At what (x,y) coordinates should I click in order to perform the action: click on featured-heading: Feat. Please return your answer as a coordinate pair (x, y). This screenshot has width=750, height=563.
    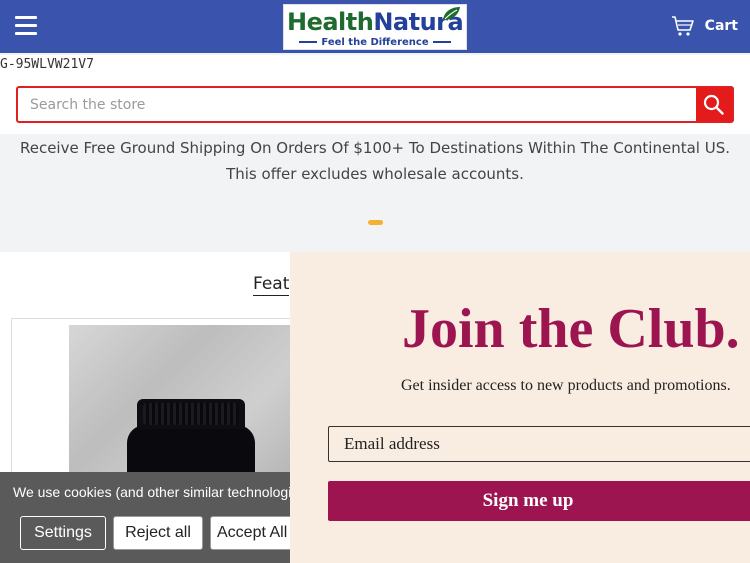
    Looking at the image, I should click on (271, 284).